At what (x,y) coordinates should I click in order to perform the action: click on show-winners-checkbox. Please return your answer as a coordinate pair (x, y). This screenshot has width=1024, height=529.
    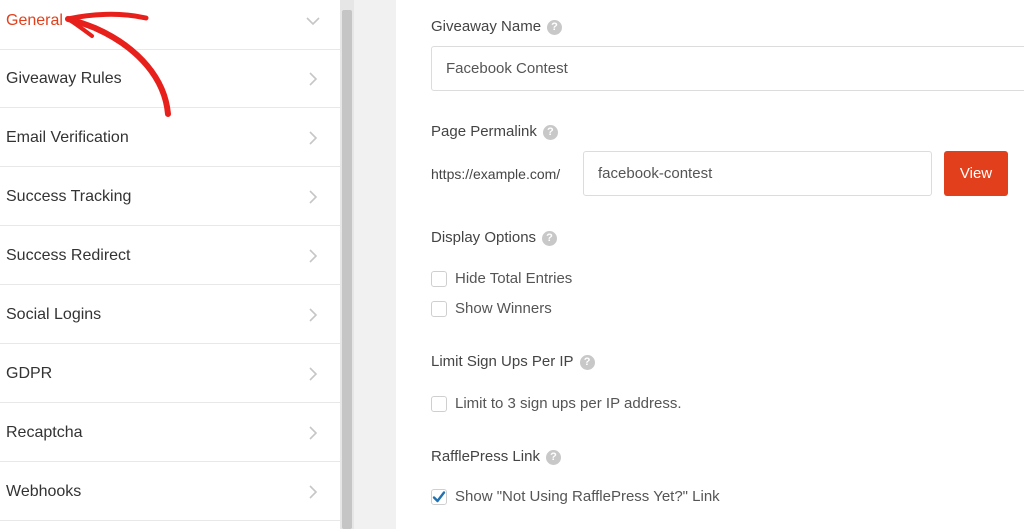
    Looking at the image, I should click on (439, 309).